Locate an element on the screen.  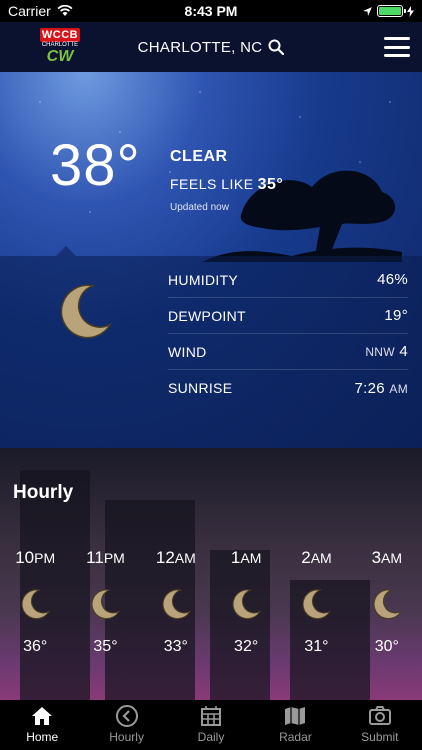
tab-bar: Home Hourly Daily Radar Submit is located at coordinates (211, 725).